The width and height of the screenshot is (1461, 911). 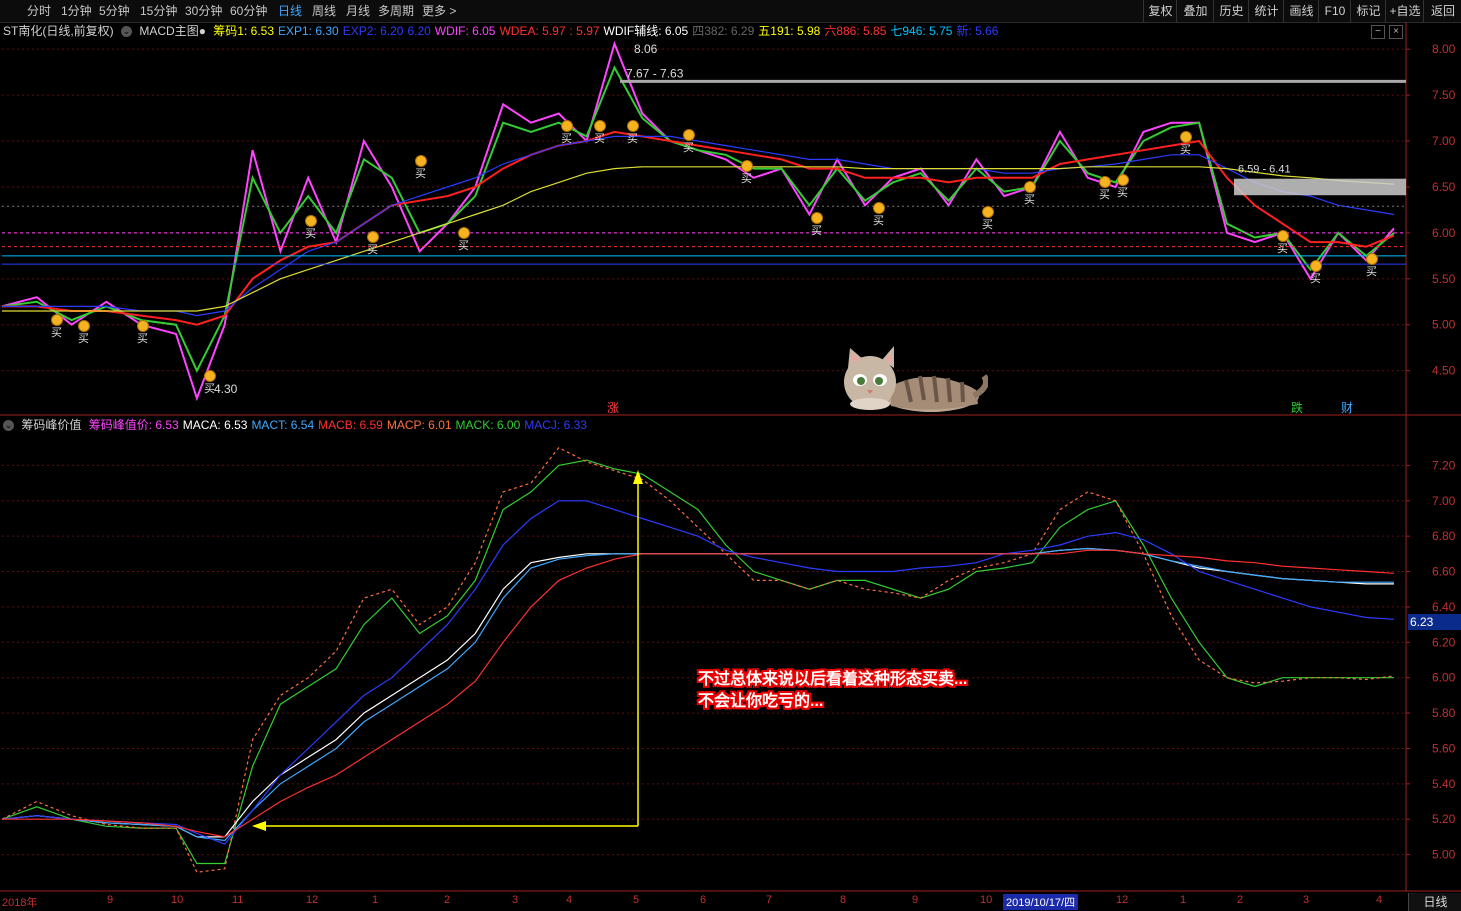 What do you see at coordinates (1434, 902) in the screenshot?
I see `period-button: 日线` at bounding box center [1434, 902].